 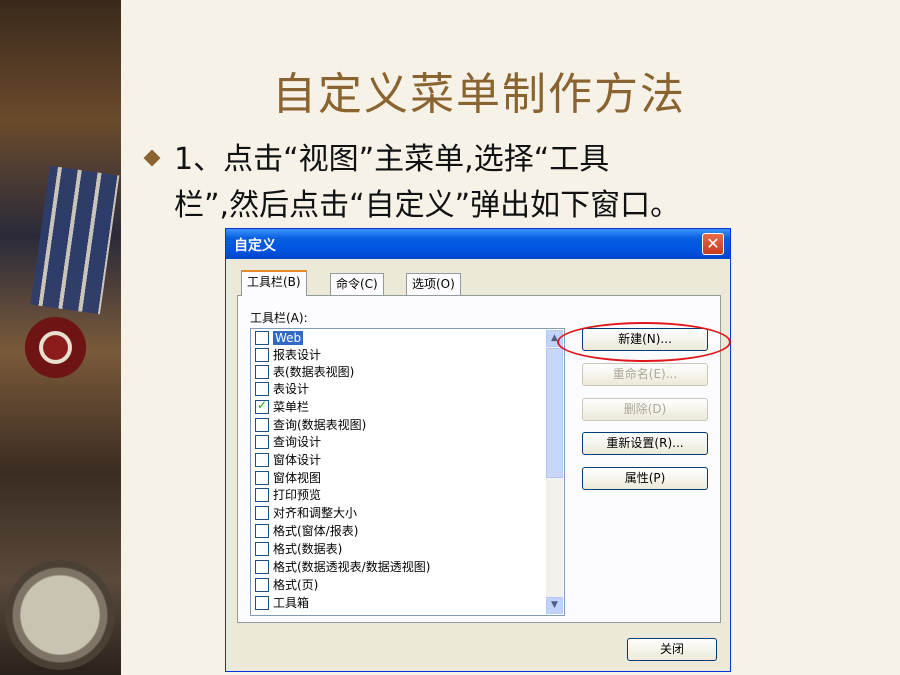 What do you see at coordinates (672, 649) in the screenshot?
I see `close-button: 关闭` at bounding box center [672, 649].